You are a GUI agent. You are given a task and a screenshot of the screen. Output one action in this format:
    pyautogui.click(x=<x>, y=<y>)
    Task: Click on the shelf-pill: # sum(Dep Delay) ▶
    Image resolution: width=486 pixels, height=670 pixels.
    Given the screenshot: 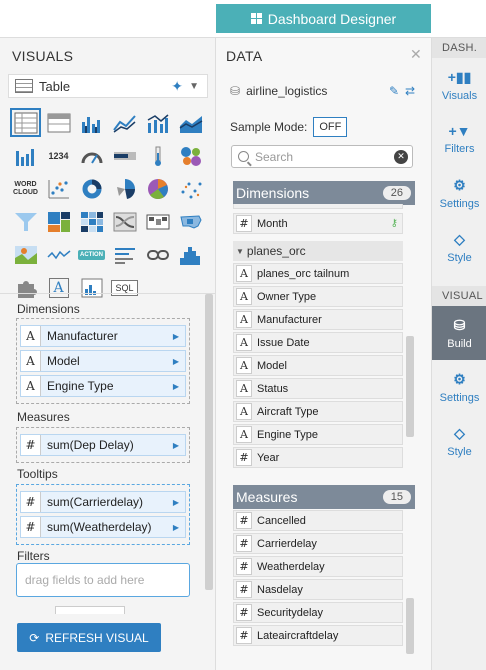 What is the action you would take?
    pyautogui.click(x=103, y=445)
    